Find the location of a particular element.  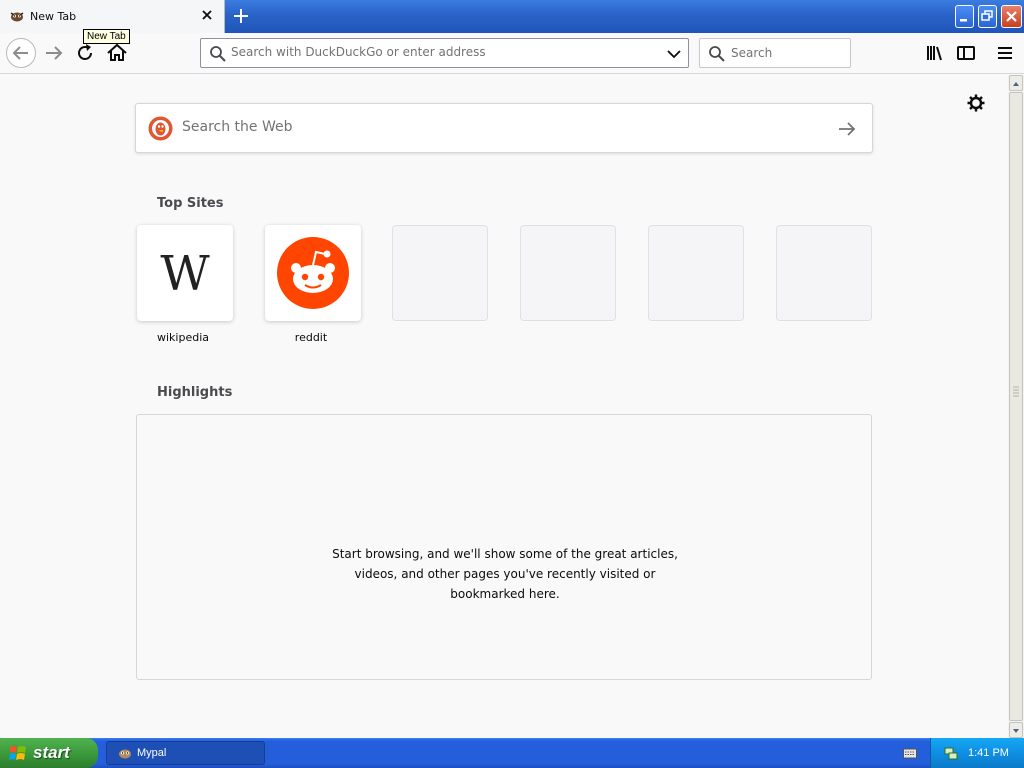

scroll-up-button is located at coordinates (1016, 83).